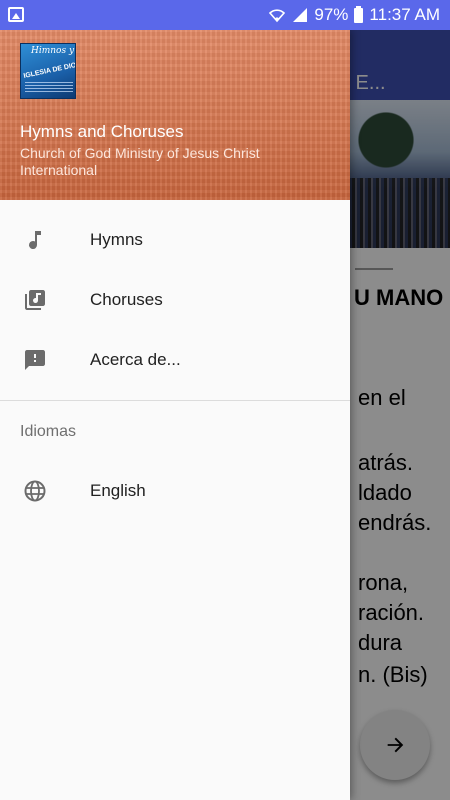  I want to click on languages-section-title: Idiomas, so click(48, 431).